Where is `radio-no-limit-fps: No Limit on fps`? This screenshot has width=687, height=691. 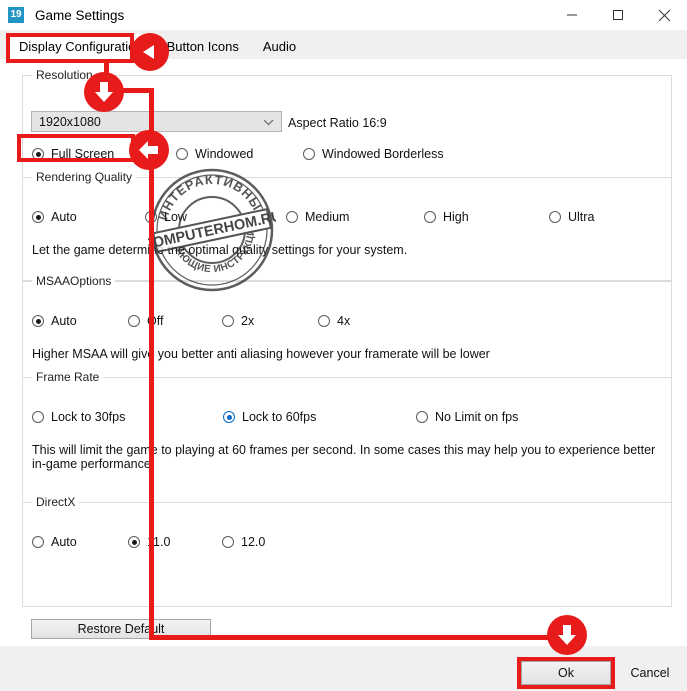
radio-no-limit-fps: No Limit on fps is located at coordinates (467, 417).